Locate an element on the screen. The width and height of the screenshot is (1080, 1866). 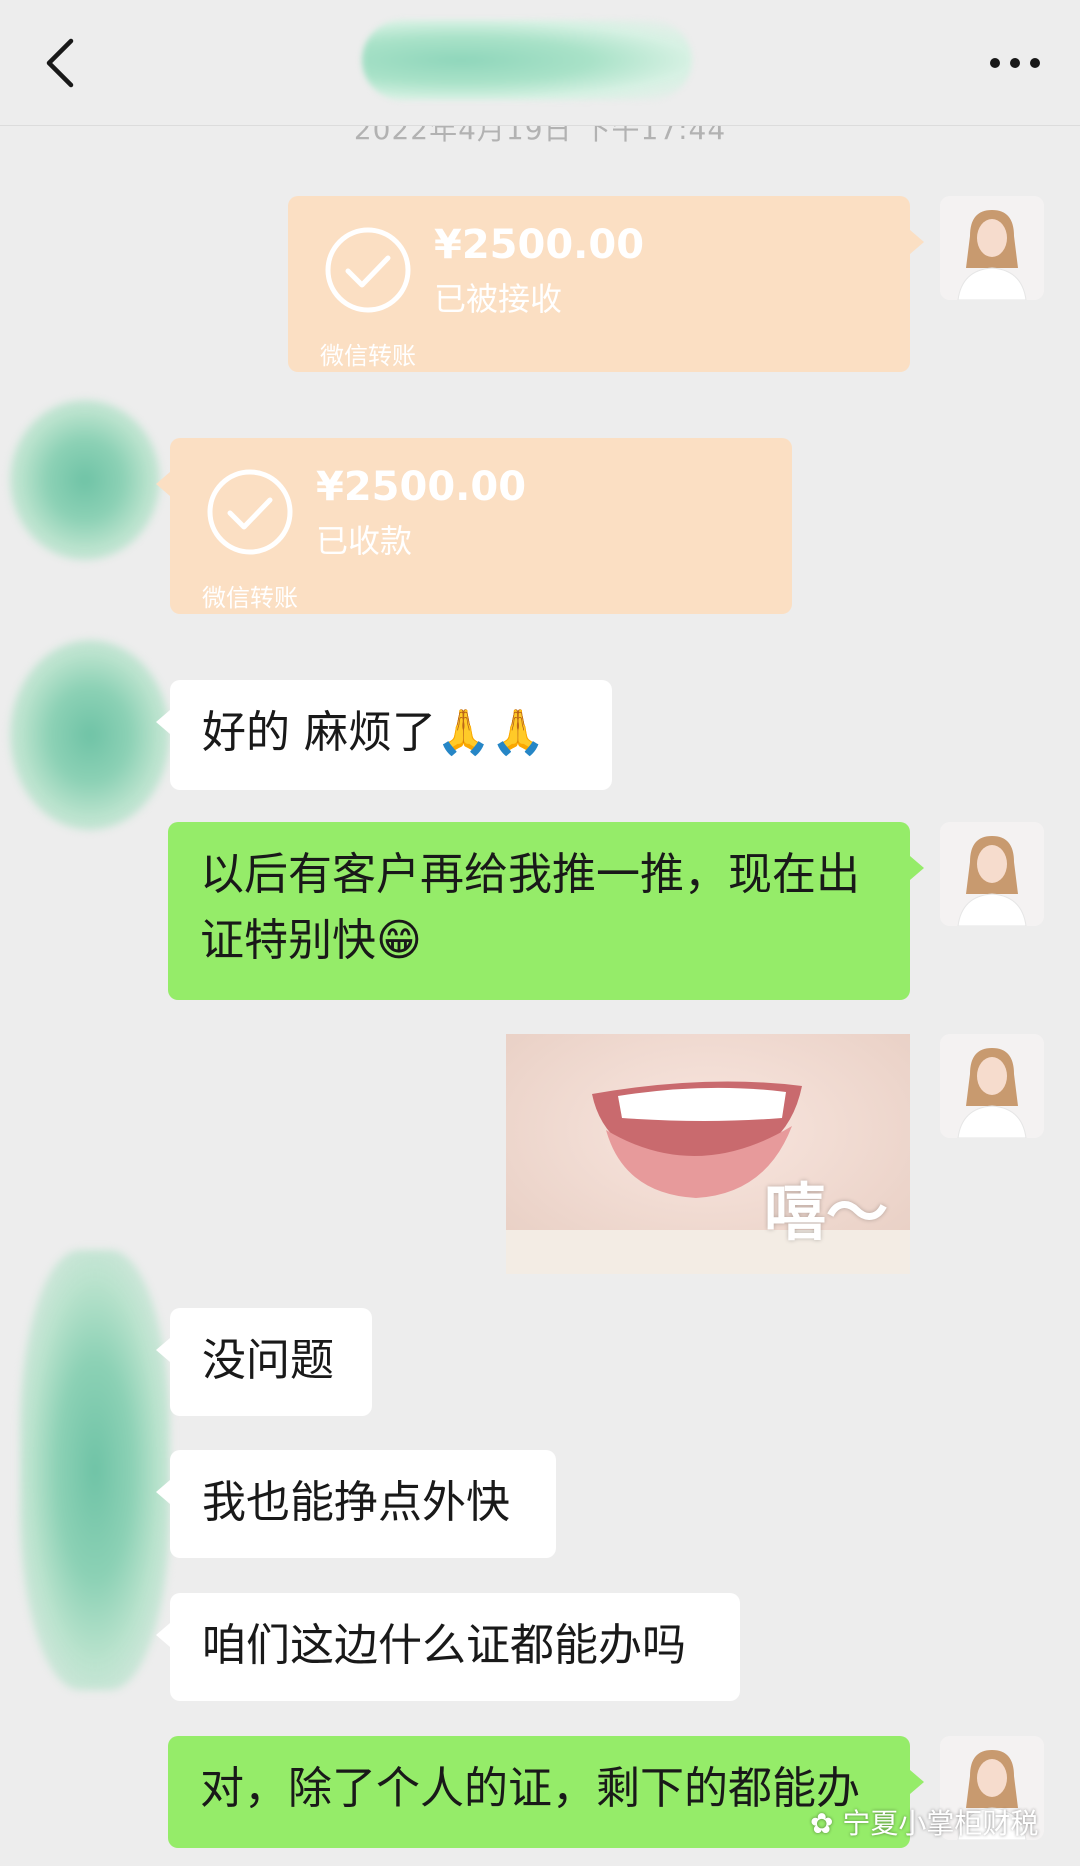
image-caption: 嘻～ is located at coordinates (826, 1212).